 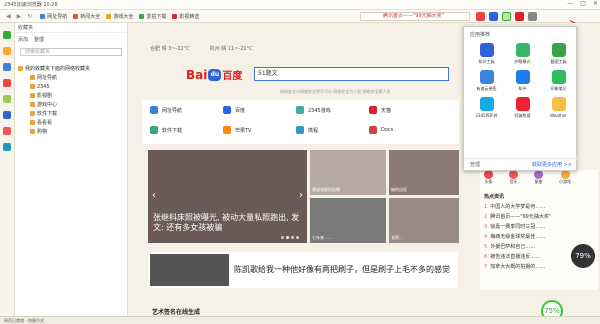 I want to click on hot-item: 2 腾讯首页——"99元抽大奖", so click(x=539, y=218).